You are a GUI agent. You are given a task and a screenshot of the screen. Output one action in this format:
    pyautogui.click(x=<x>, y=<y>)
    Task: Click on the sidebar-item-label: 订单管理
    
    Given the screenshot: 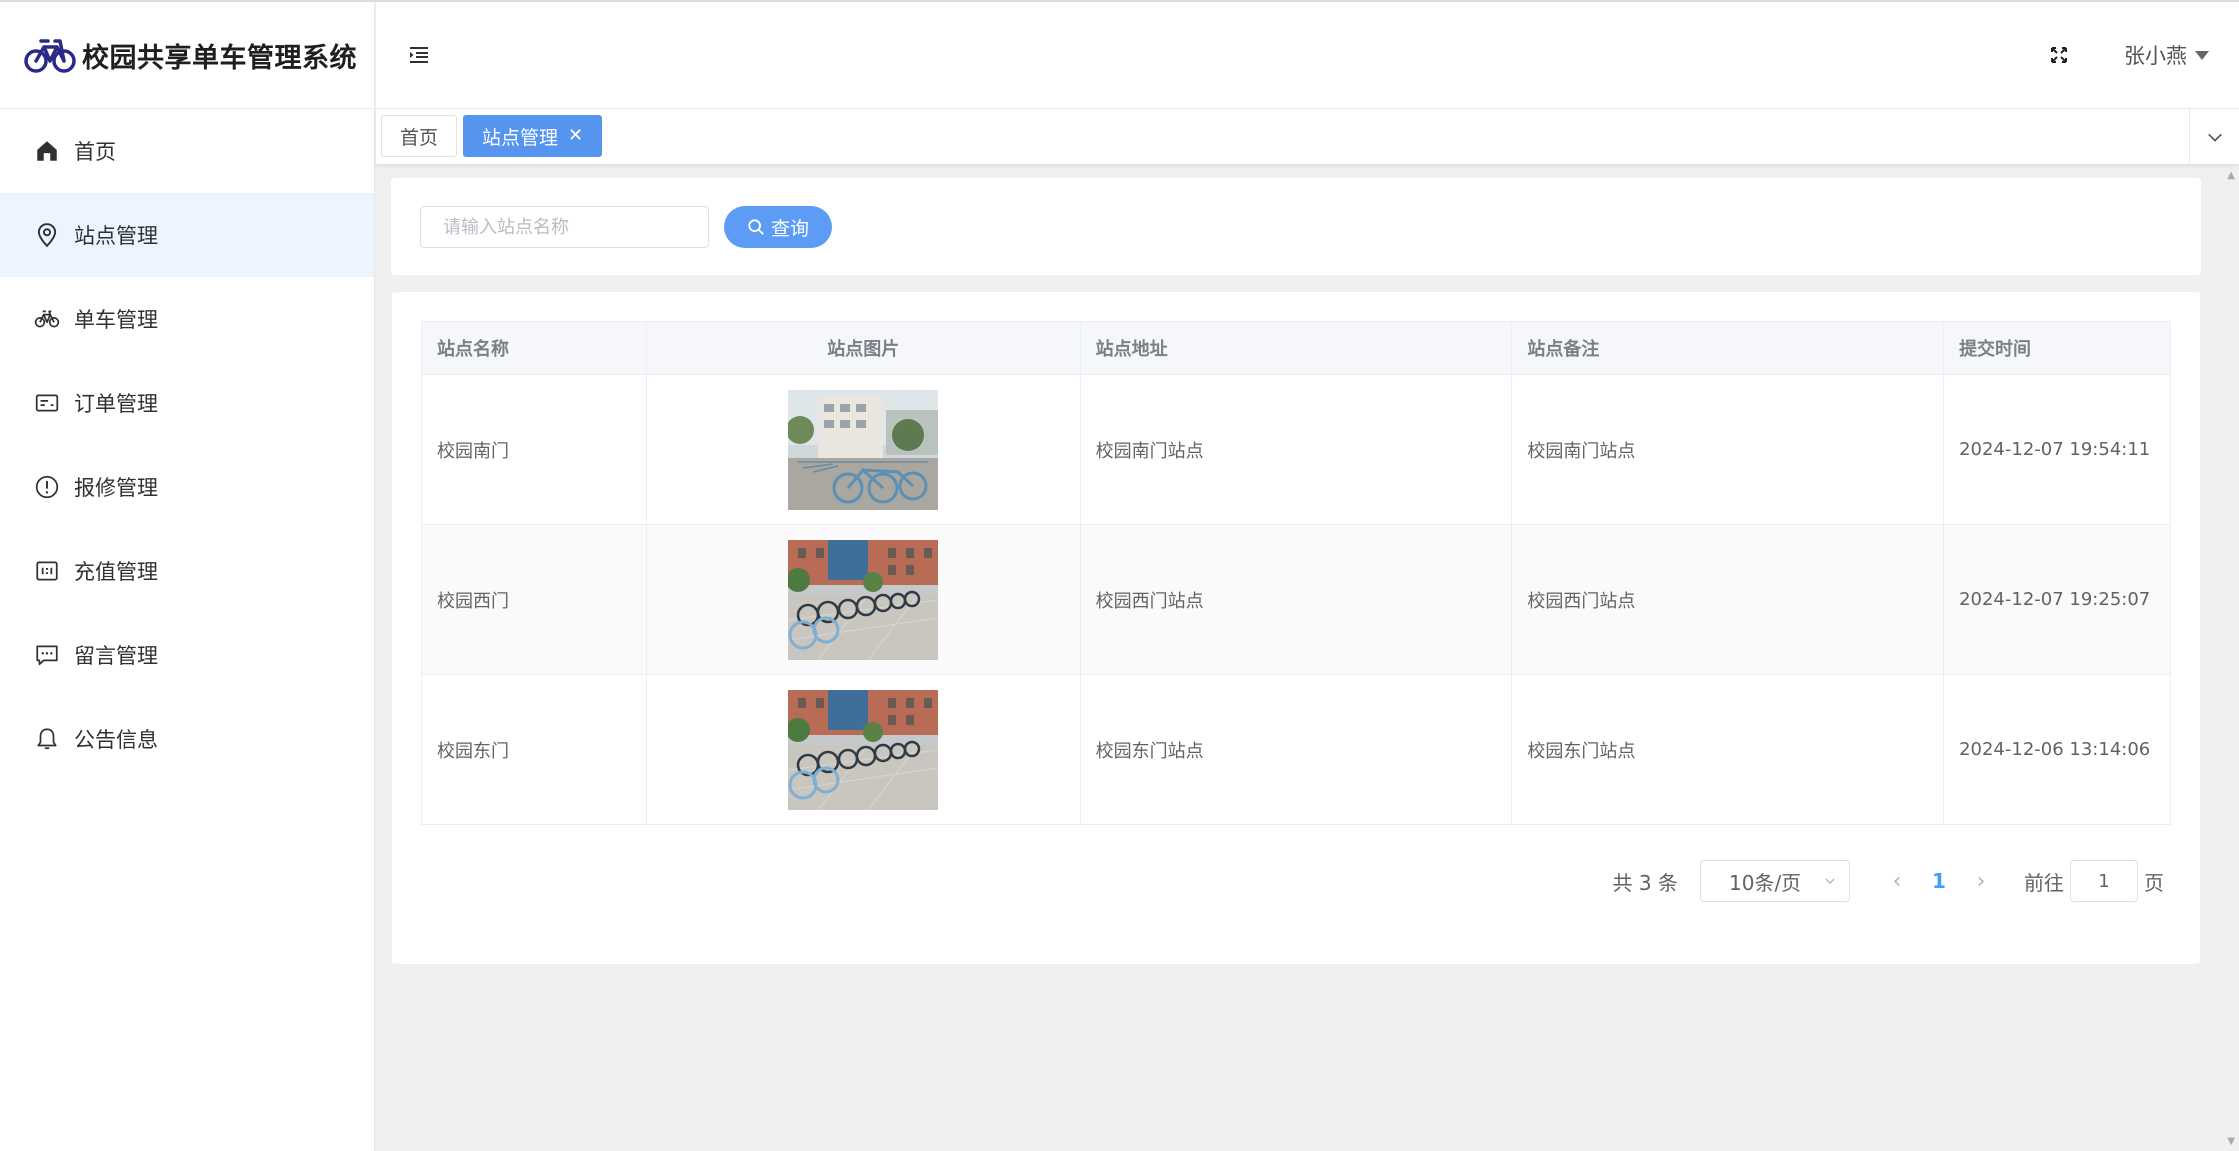 What is the action you would take?
    pyautogui.click(x=116, y=404)
    